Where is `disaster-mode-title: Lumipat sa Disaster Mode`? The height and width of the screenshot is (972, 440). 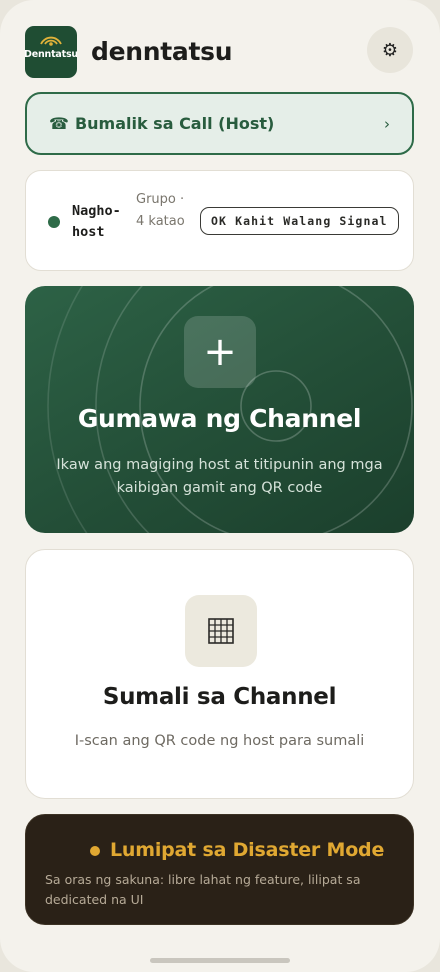
disaster-mode-title: Lumipat sa Disaster Mode is located at coordinates (247, 850).